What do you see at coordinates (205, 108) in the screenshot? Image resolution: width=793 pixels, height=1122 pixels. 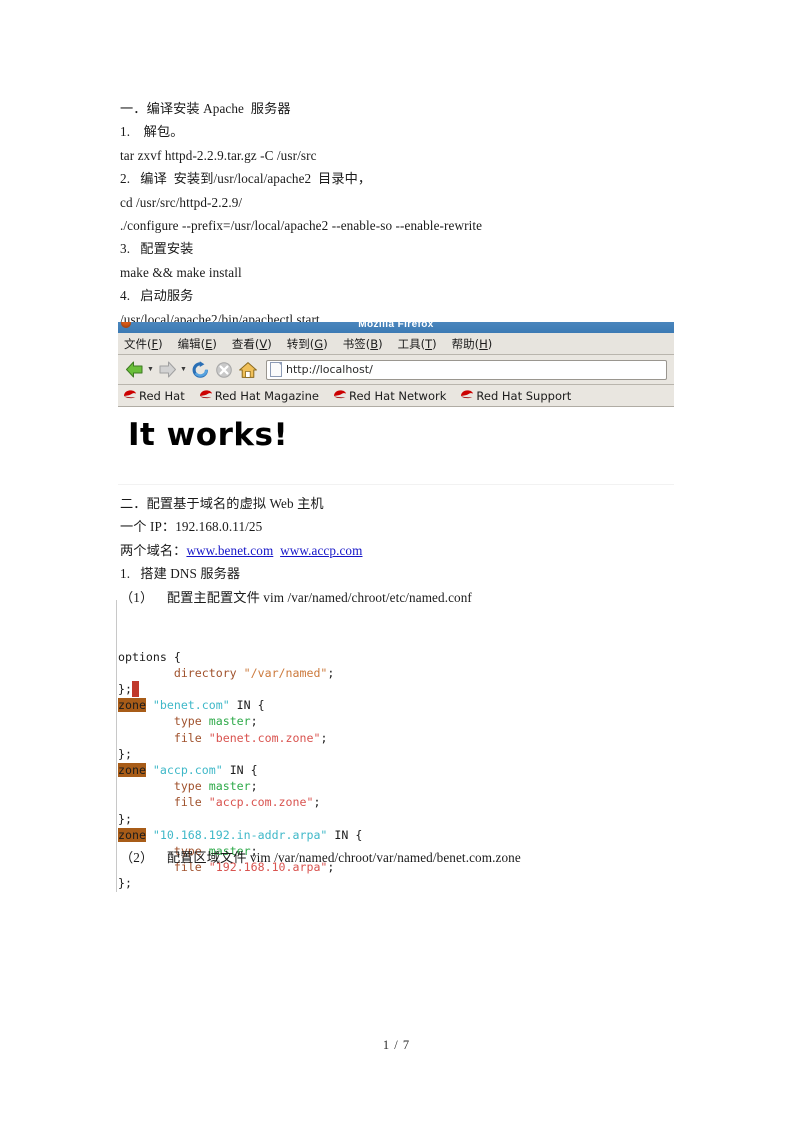 I see `section-one-heading: 一．编译安装 Apache 服务器` at bounding box center [205, 108].